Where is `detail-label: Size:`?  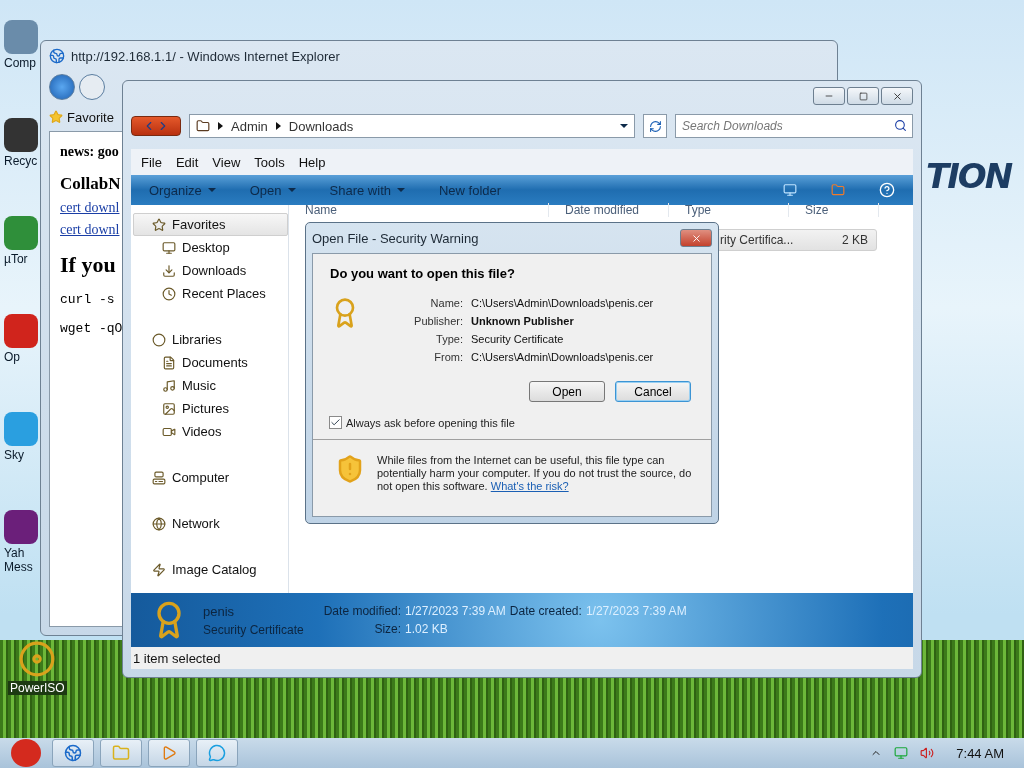 detail-label: Size: is located at coordinates (387, 629).